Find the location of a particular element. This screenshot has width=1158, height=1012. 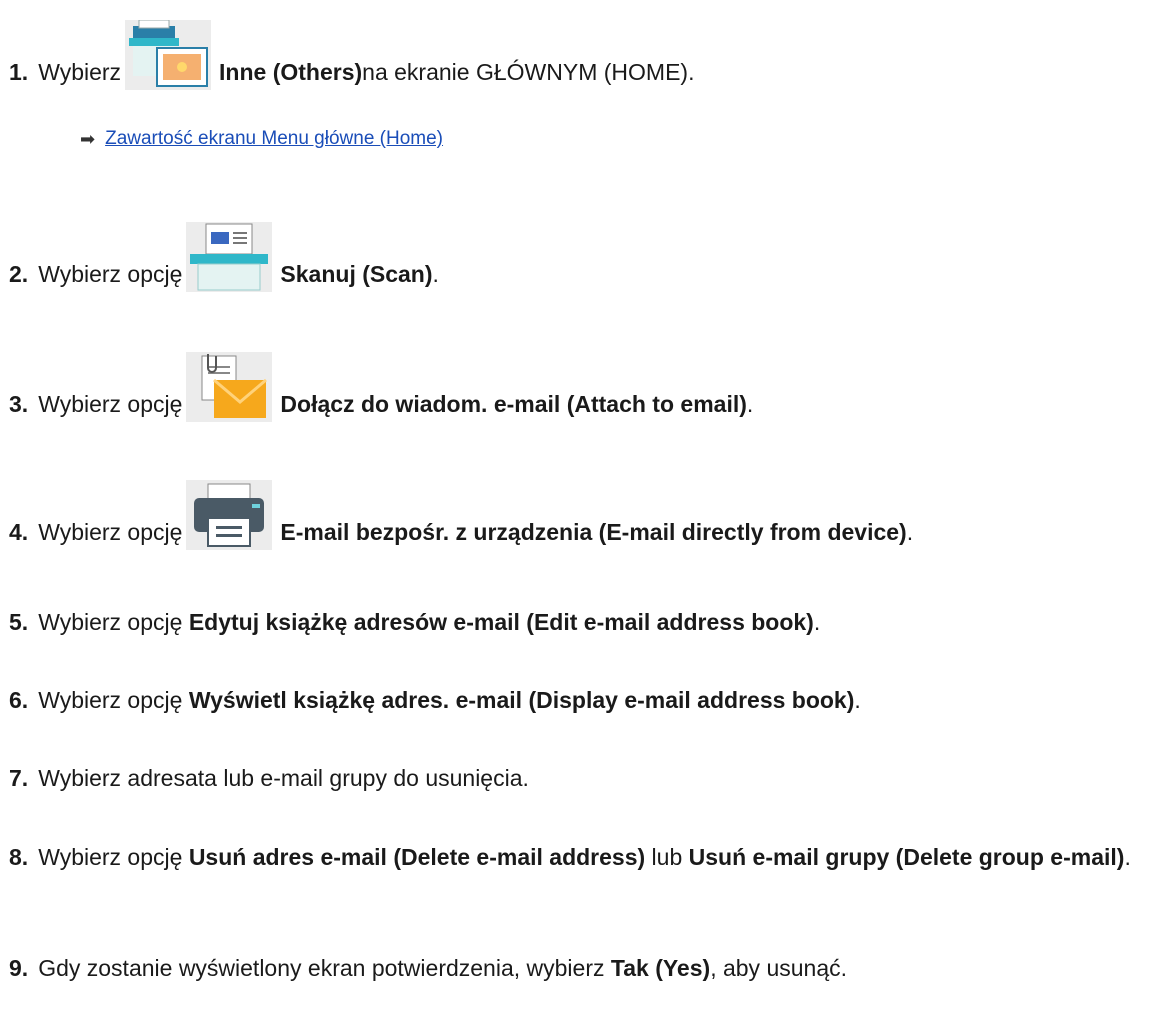

step-number: 7. is located at coordinates (19, 778).